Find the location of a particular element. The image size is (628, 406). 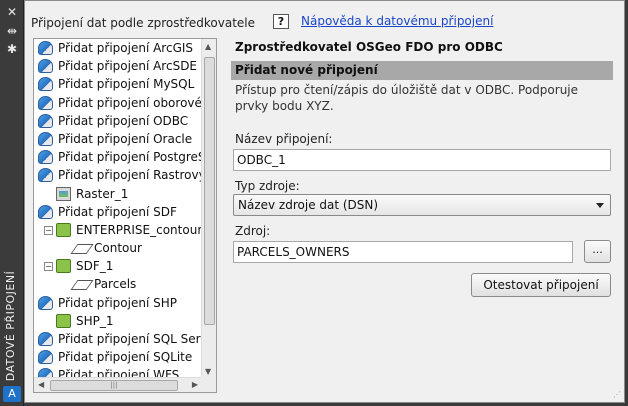

tree-item-label: Přidat připojení SQLite is located at coordinates (125, 357).